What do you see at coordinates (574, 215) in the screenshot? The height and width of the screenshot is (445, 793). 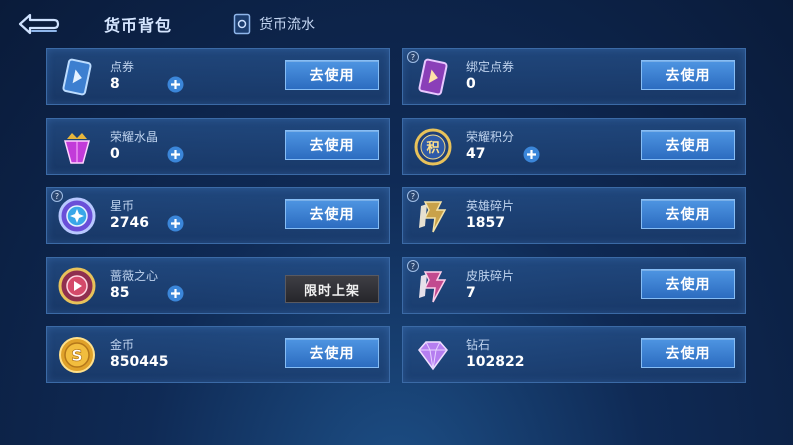 I see `currency-card-hero-fragment: ? 英雄碎片 1857 去使用` at bounding box center [574, 215].